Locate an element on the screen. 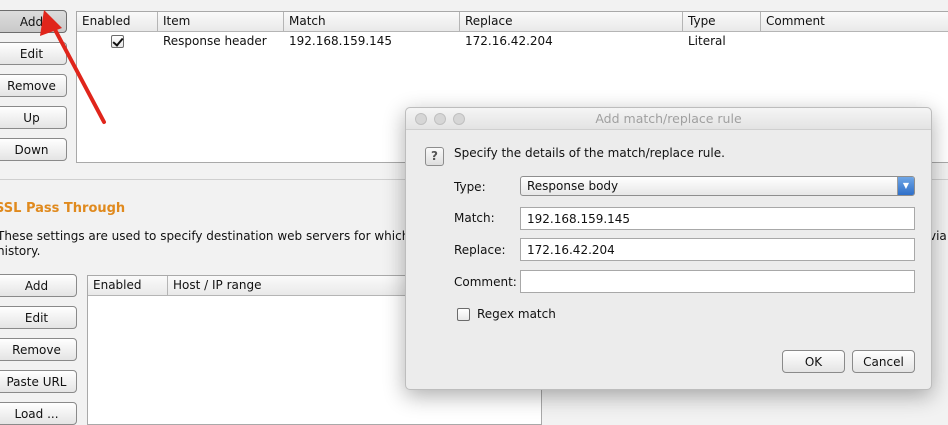  table-header: Enabled Item Match Replace Type Comment is located at coordinates (512, 22).